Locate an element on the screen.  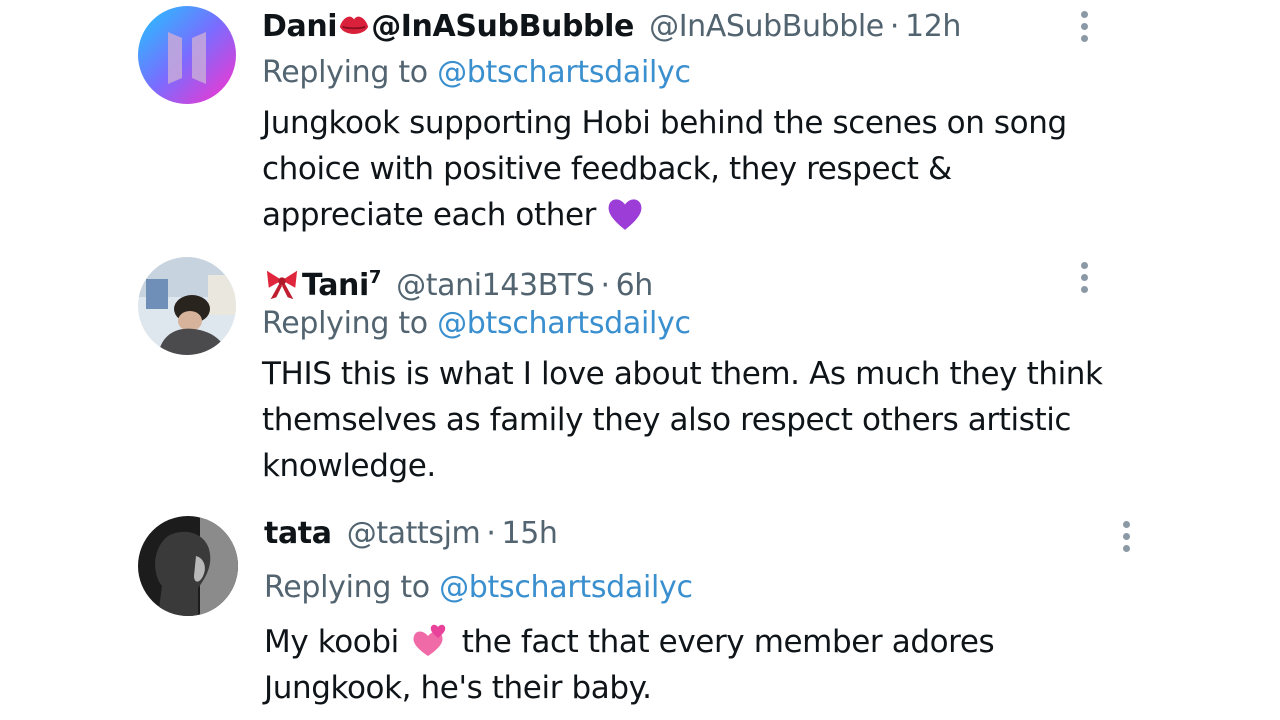
display-name-suffix: @InASubBubble is located at coordinates (502, 26).